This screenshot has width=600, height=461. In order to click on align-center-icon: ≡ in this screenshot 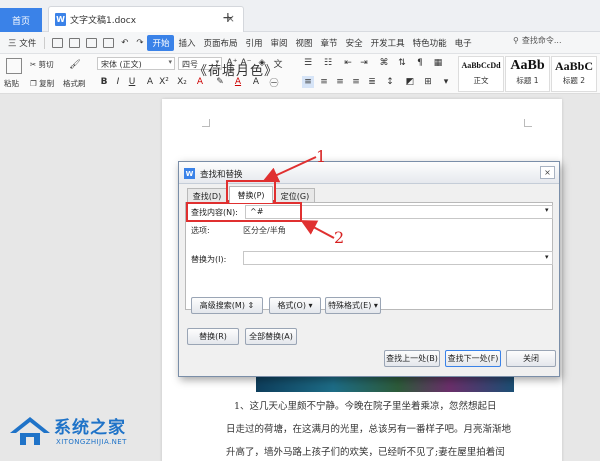, I will do `click(324, 82)`.